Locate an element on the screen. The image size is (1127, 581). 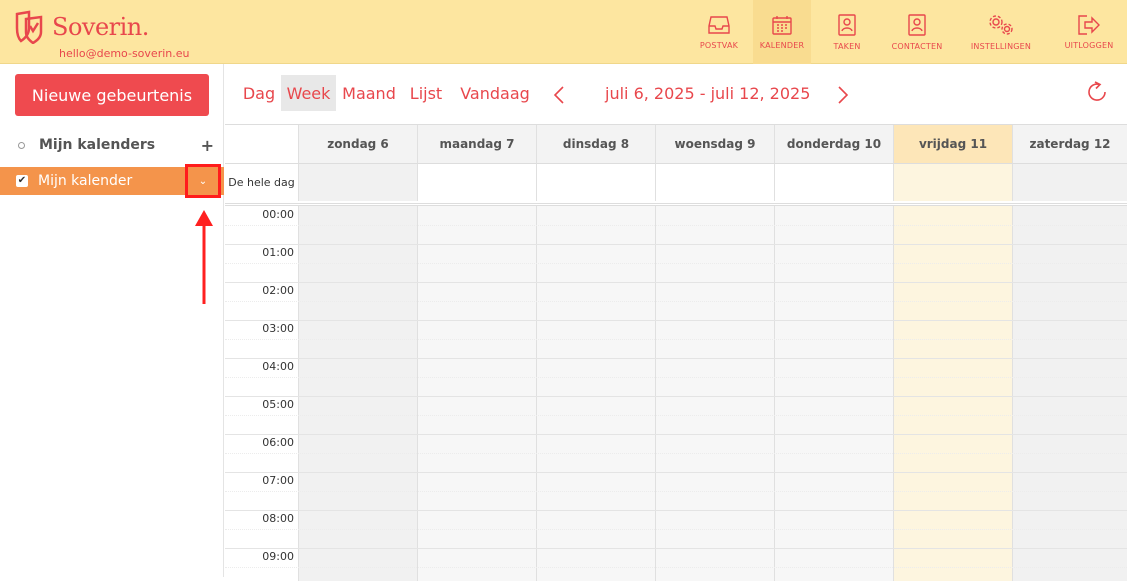
hour-label: 03:00 is located at coordinates (278, 328).